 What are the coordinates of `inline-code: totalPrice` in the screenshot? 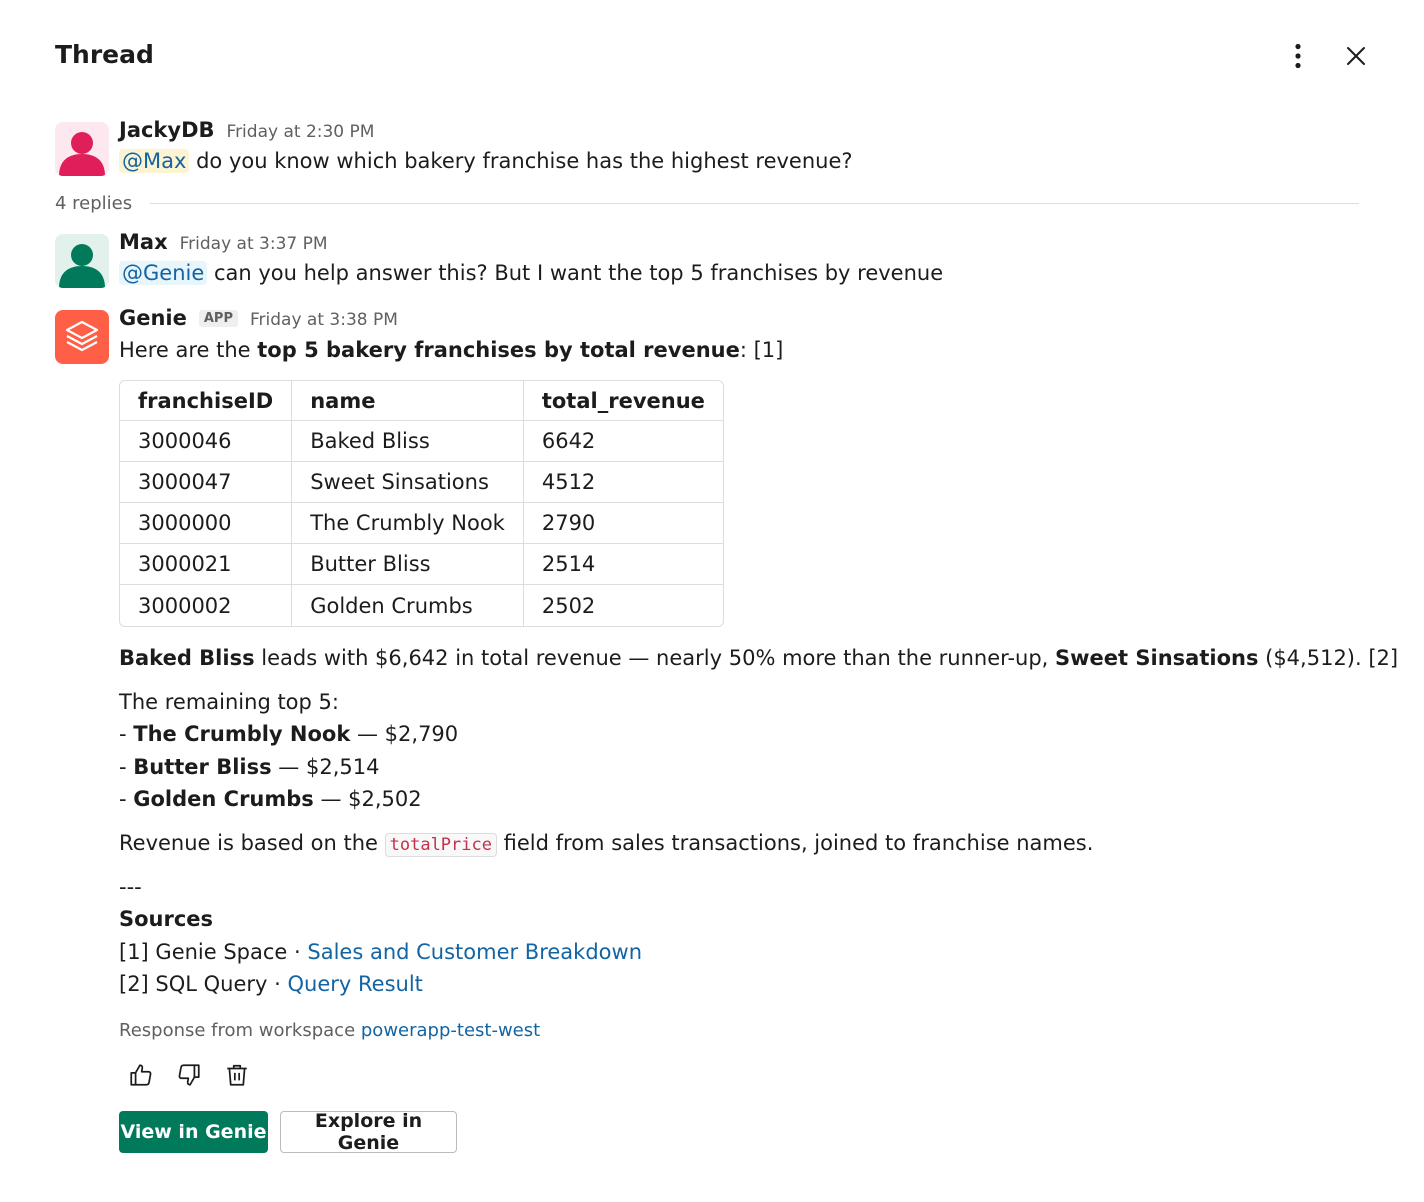 It's located at (440, 845).